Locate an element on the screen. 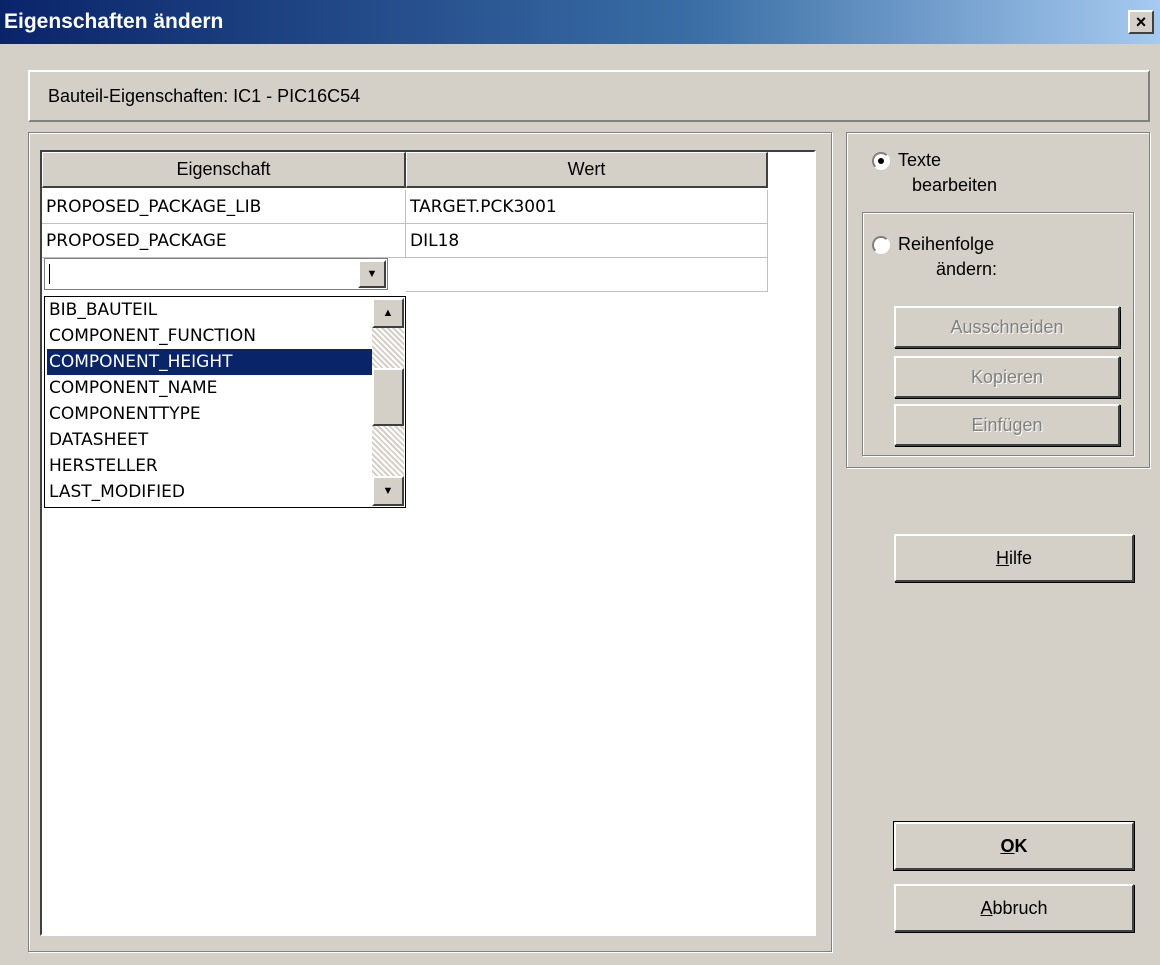 Image resolution: width=1160 pixels, height=965 pixels. copy-button: Kopieren is located at coordinates (1007, 377).